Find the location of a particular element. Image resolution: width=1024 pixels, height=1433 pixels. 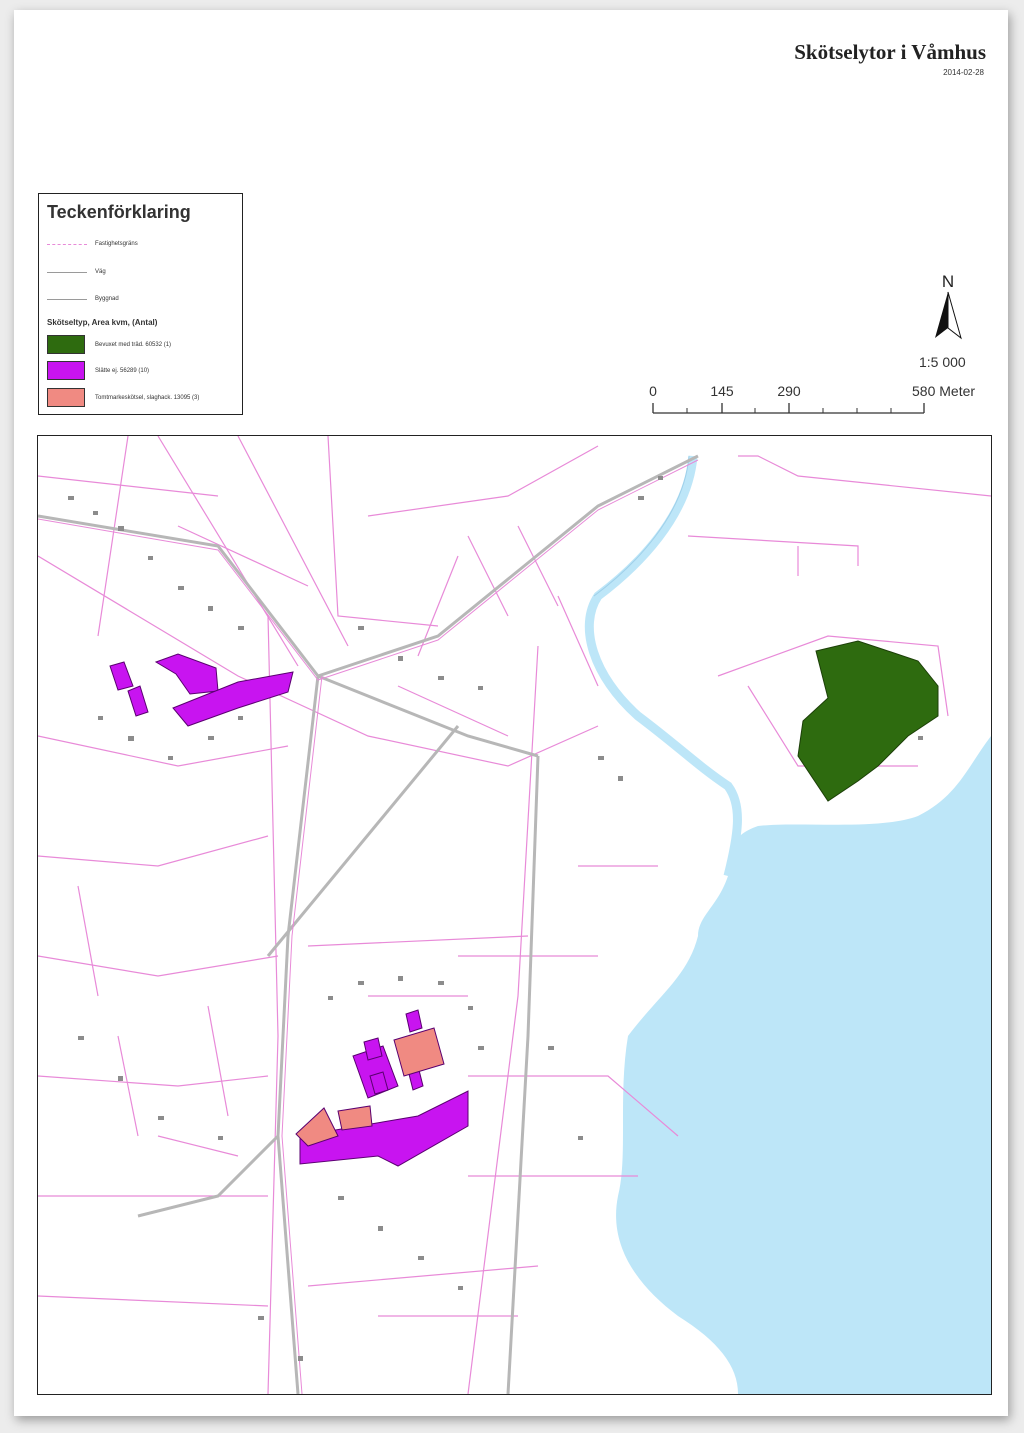

legend-swatch-flail is located at coordinates (66, 397).